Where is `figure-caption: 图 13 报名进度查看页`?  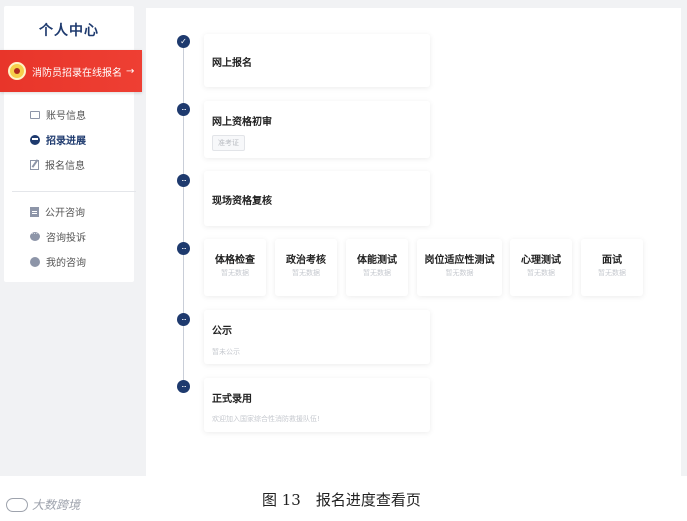
figure-caption: 图 13 报名进度查看页 is located at coordinates (341, 500).